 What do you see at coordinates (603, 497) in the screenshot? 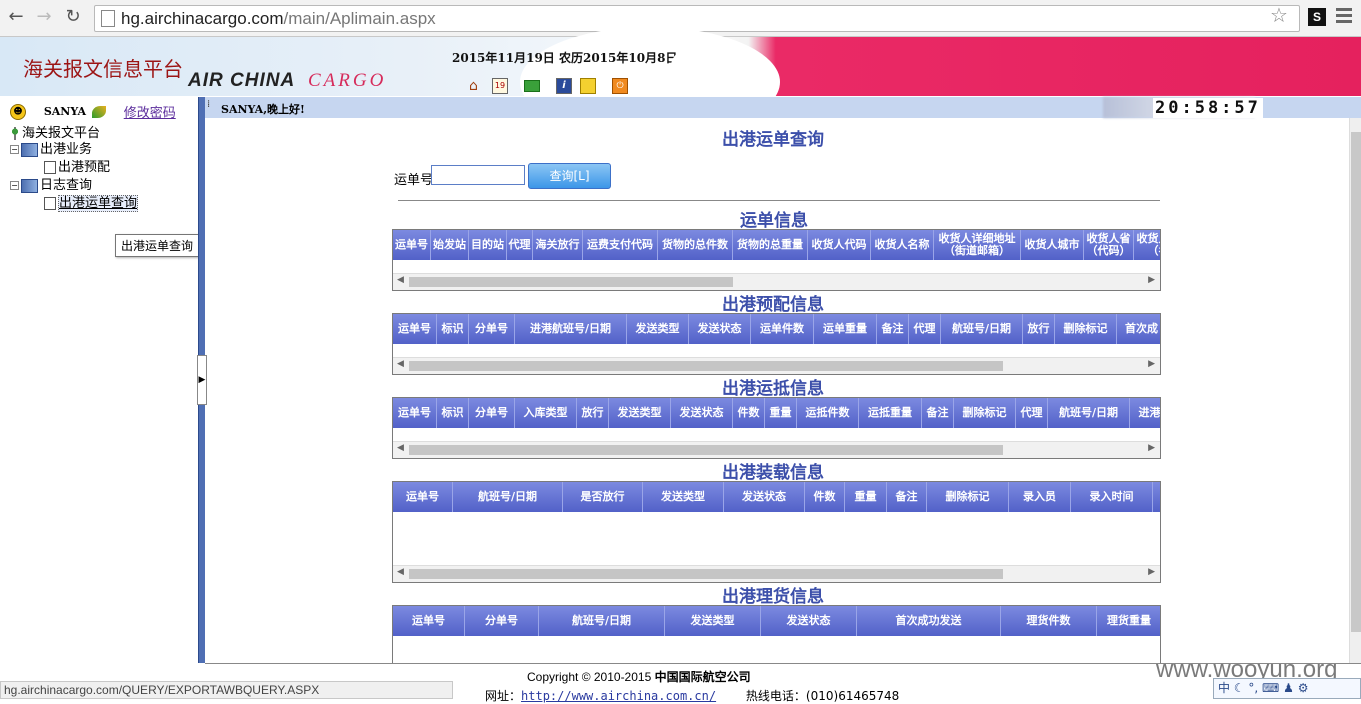
I see `column-header: 是否放行` at bounding box center [603, 497].